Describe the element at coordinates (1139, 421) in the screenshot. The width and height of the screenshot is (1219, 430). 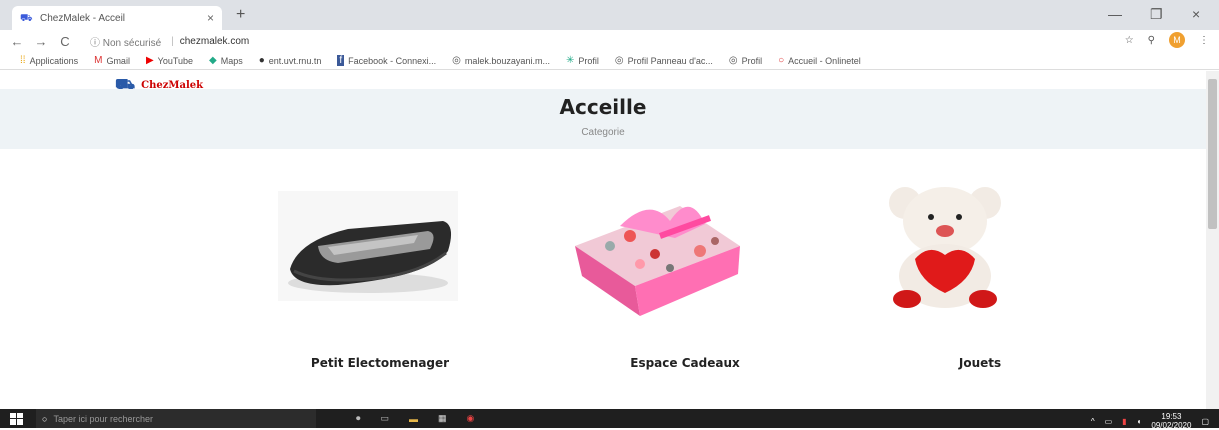
I see `volume-icon: ◖` at that location.